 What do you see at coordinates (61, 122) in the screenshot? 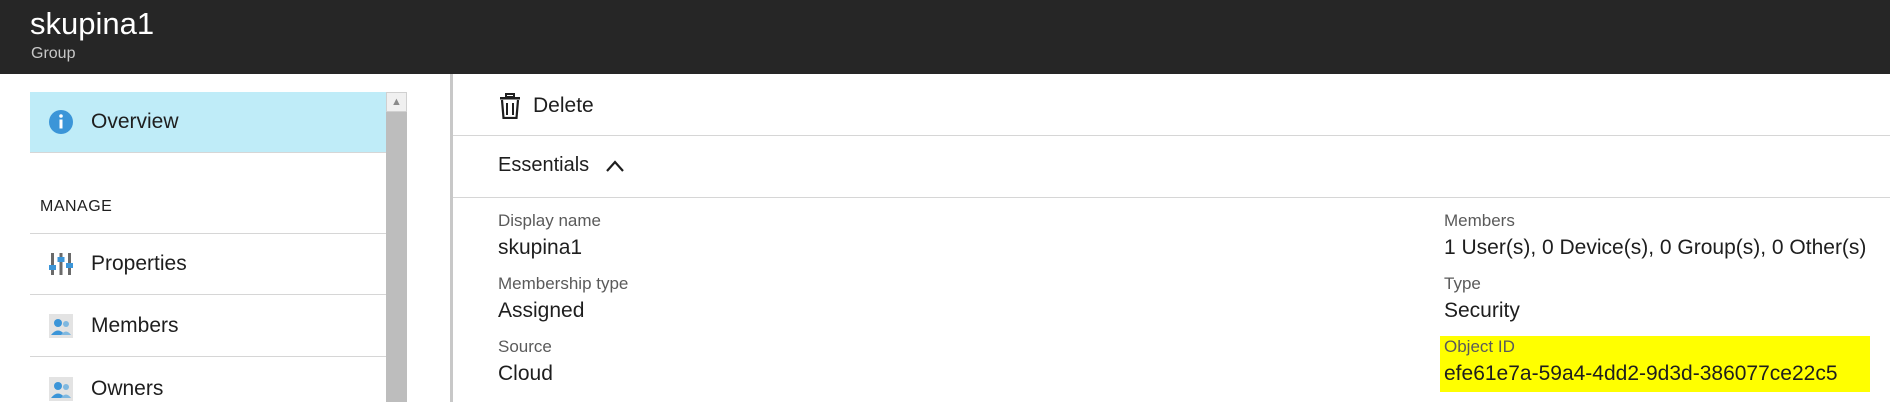
I see `info-icon` at bounding box center [61, 122].